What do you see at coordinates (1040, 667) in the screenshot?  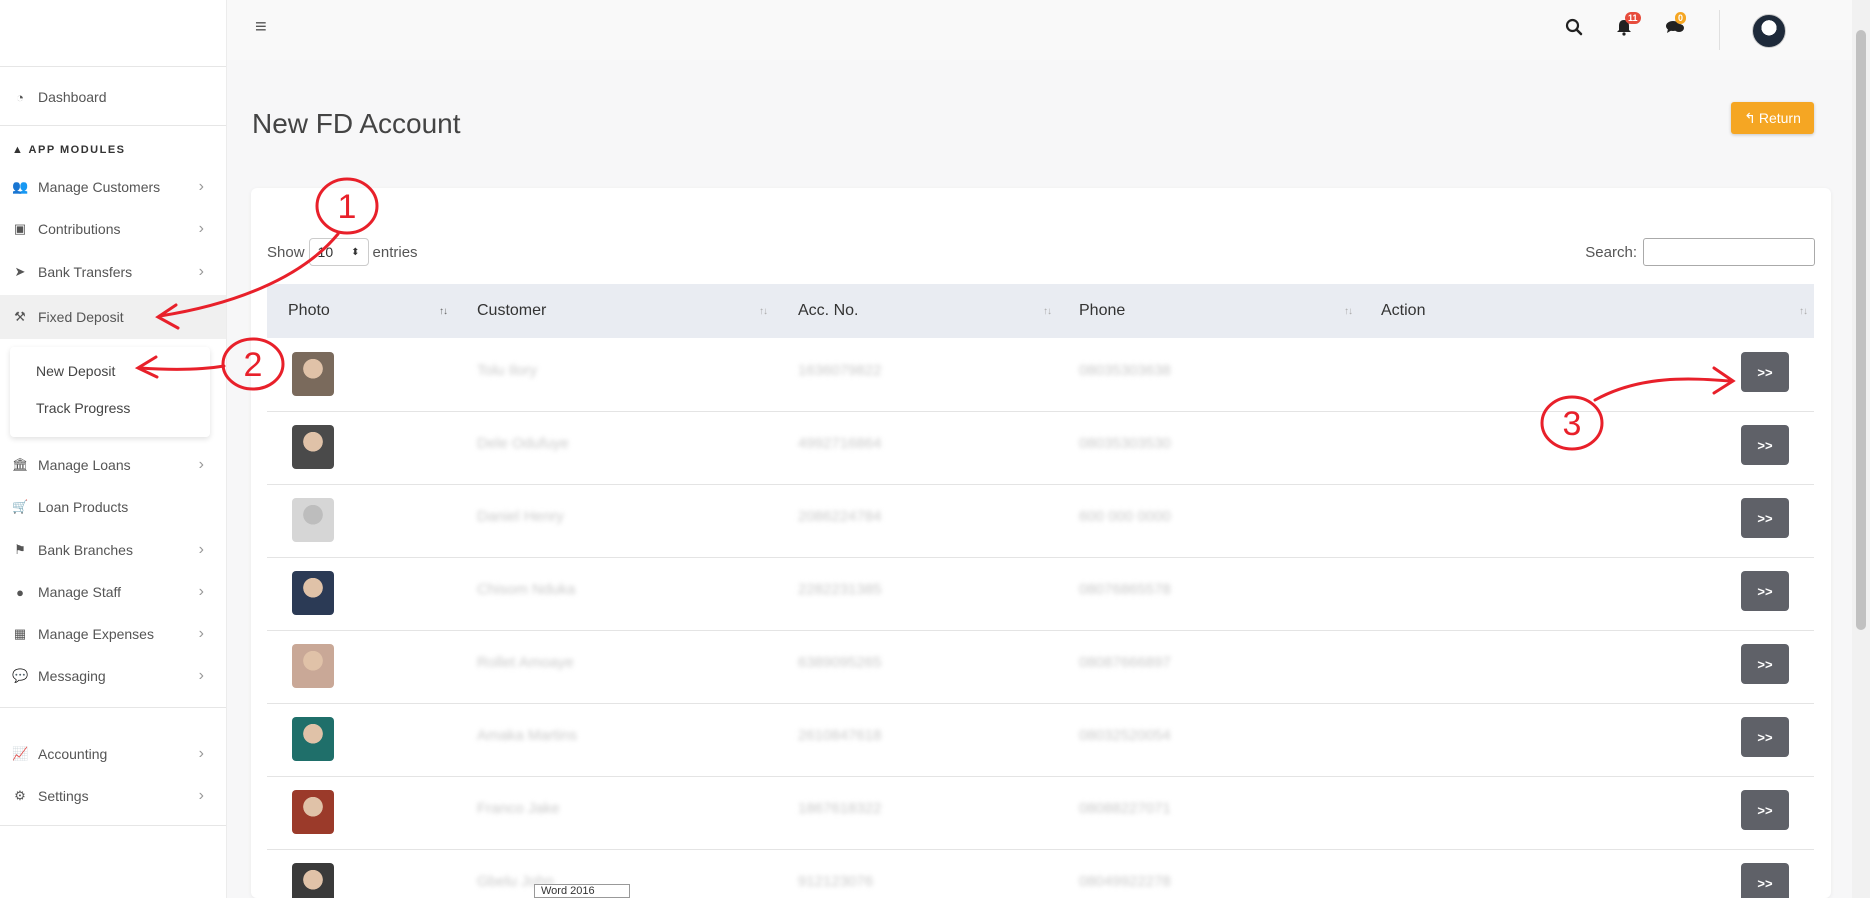 I see `table-row: Rollet Amoaye 6389095265 08087666897 >>` at bounding box center [1040, 667].